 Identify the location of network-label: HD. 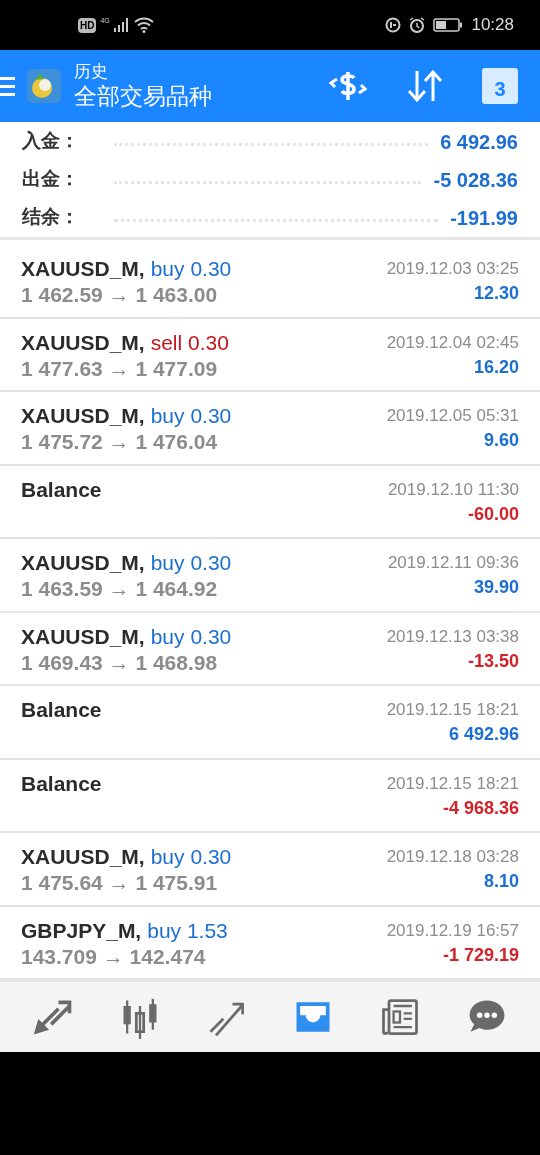
(87, 25).